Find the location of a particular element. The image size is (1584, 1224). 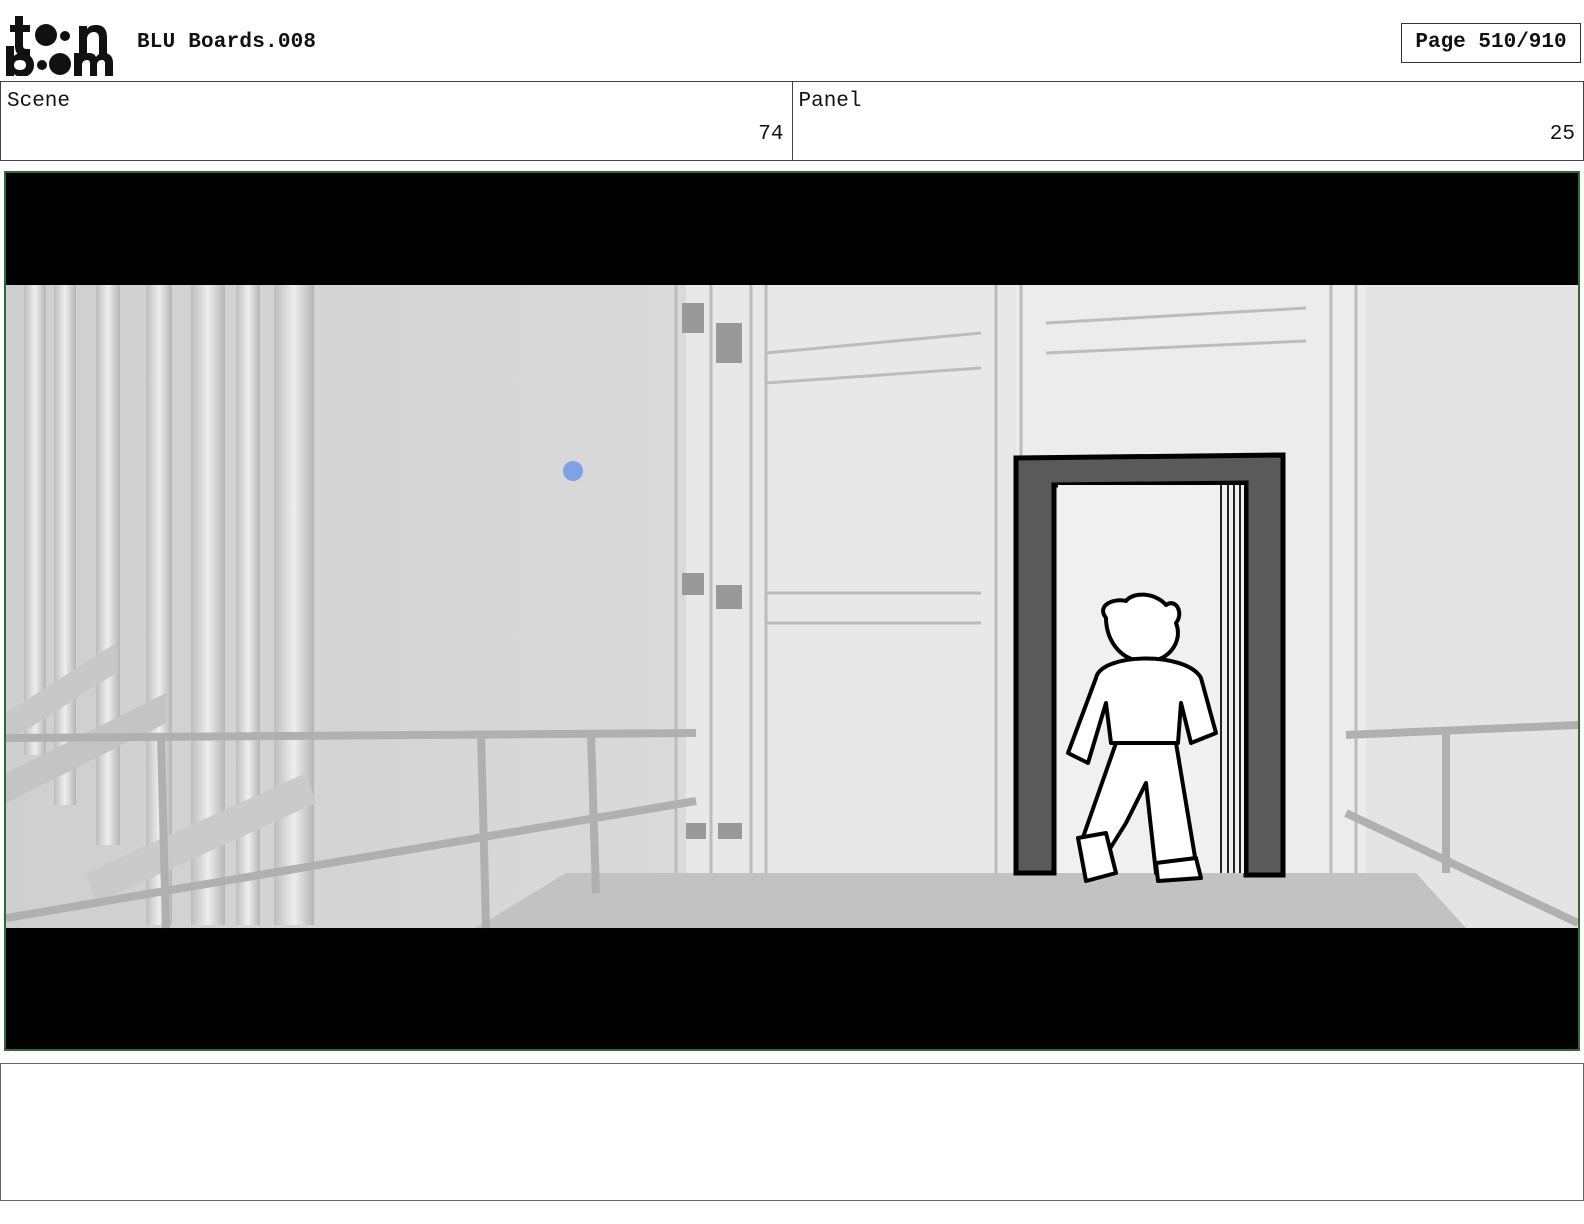

scene-number: 74 is located at coordinates (771, 134).